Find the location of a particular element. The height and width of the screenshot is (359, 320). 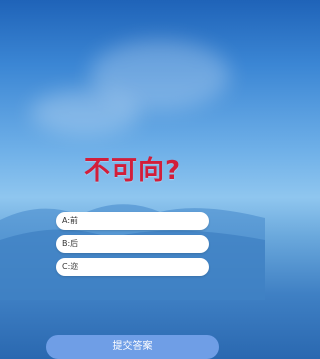

cloud-glow is located at coordinates (85, 112).